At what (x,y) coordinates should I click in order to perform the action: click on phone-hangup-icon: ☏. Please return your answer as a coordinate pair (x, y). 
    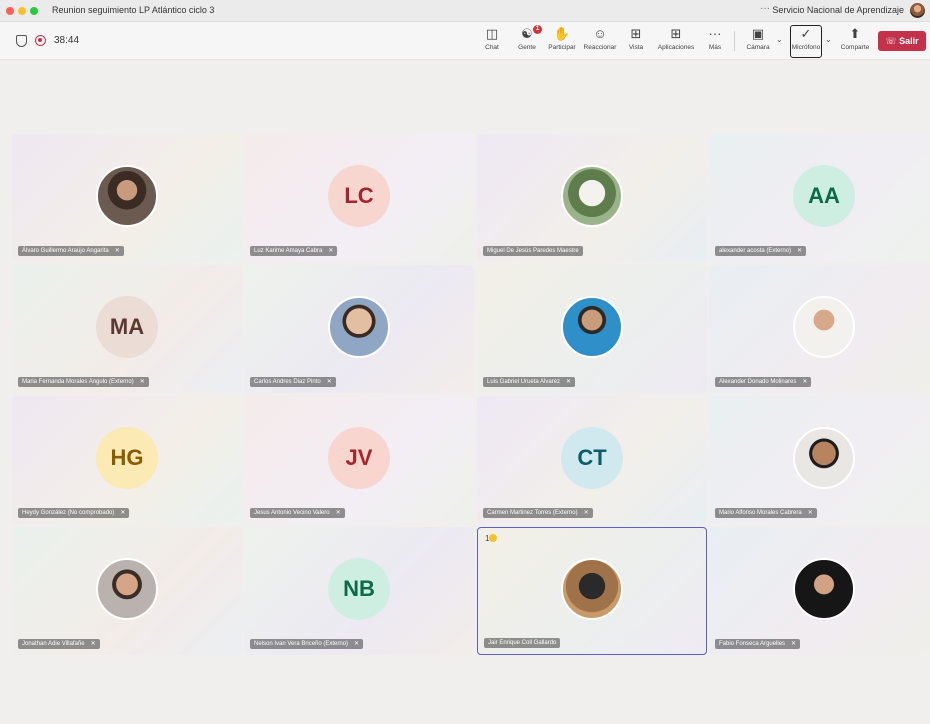
    Looking at the image, I should click on (891, 41).